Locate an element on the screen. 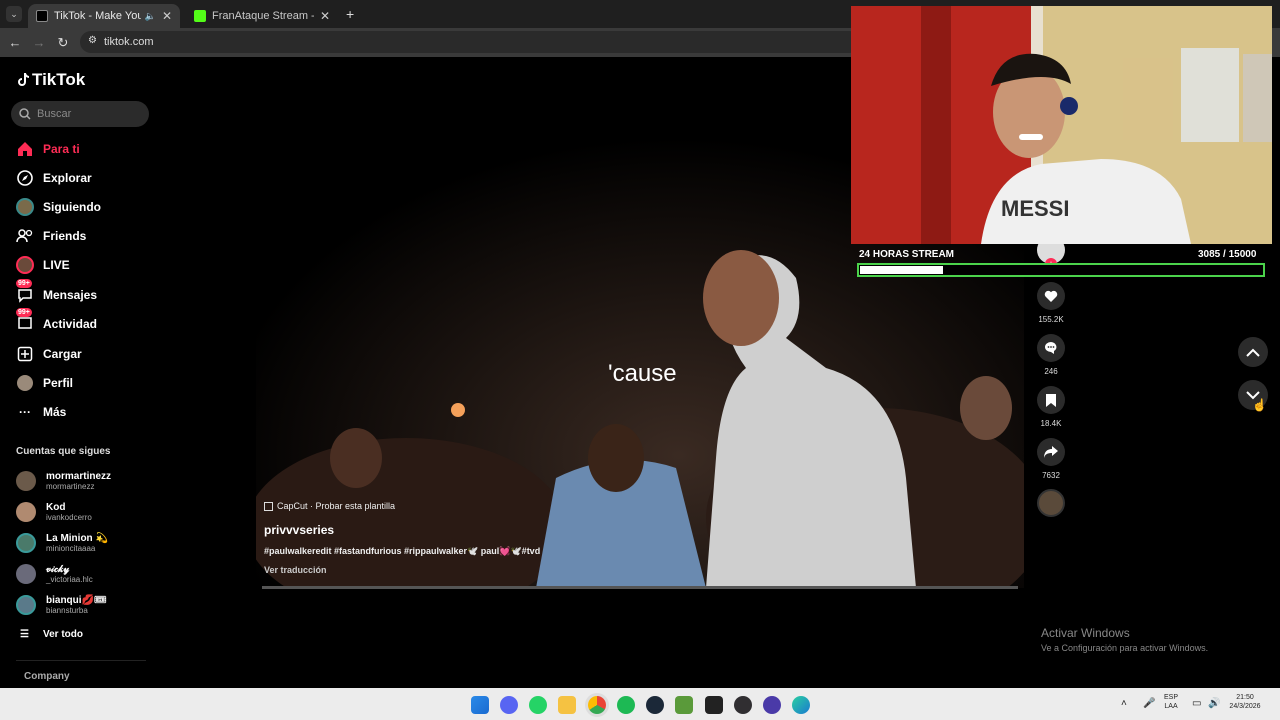 This screenshot has width=1280, height=720. profile-icon is located at coordinates (25, 383).